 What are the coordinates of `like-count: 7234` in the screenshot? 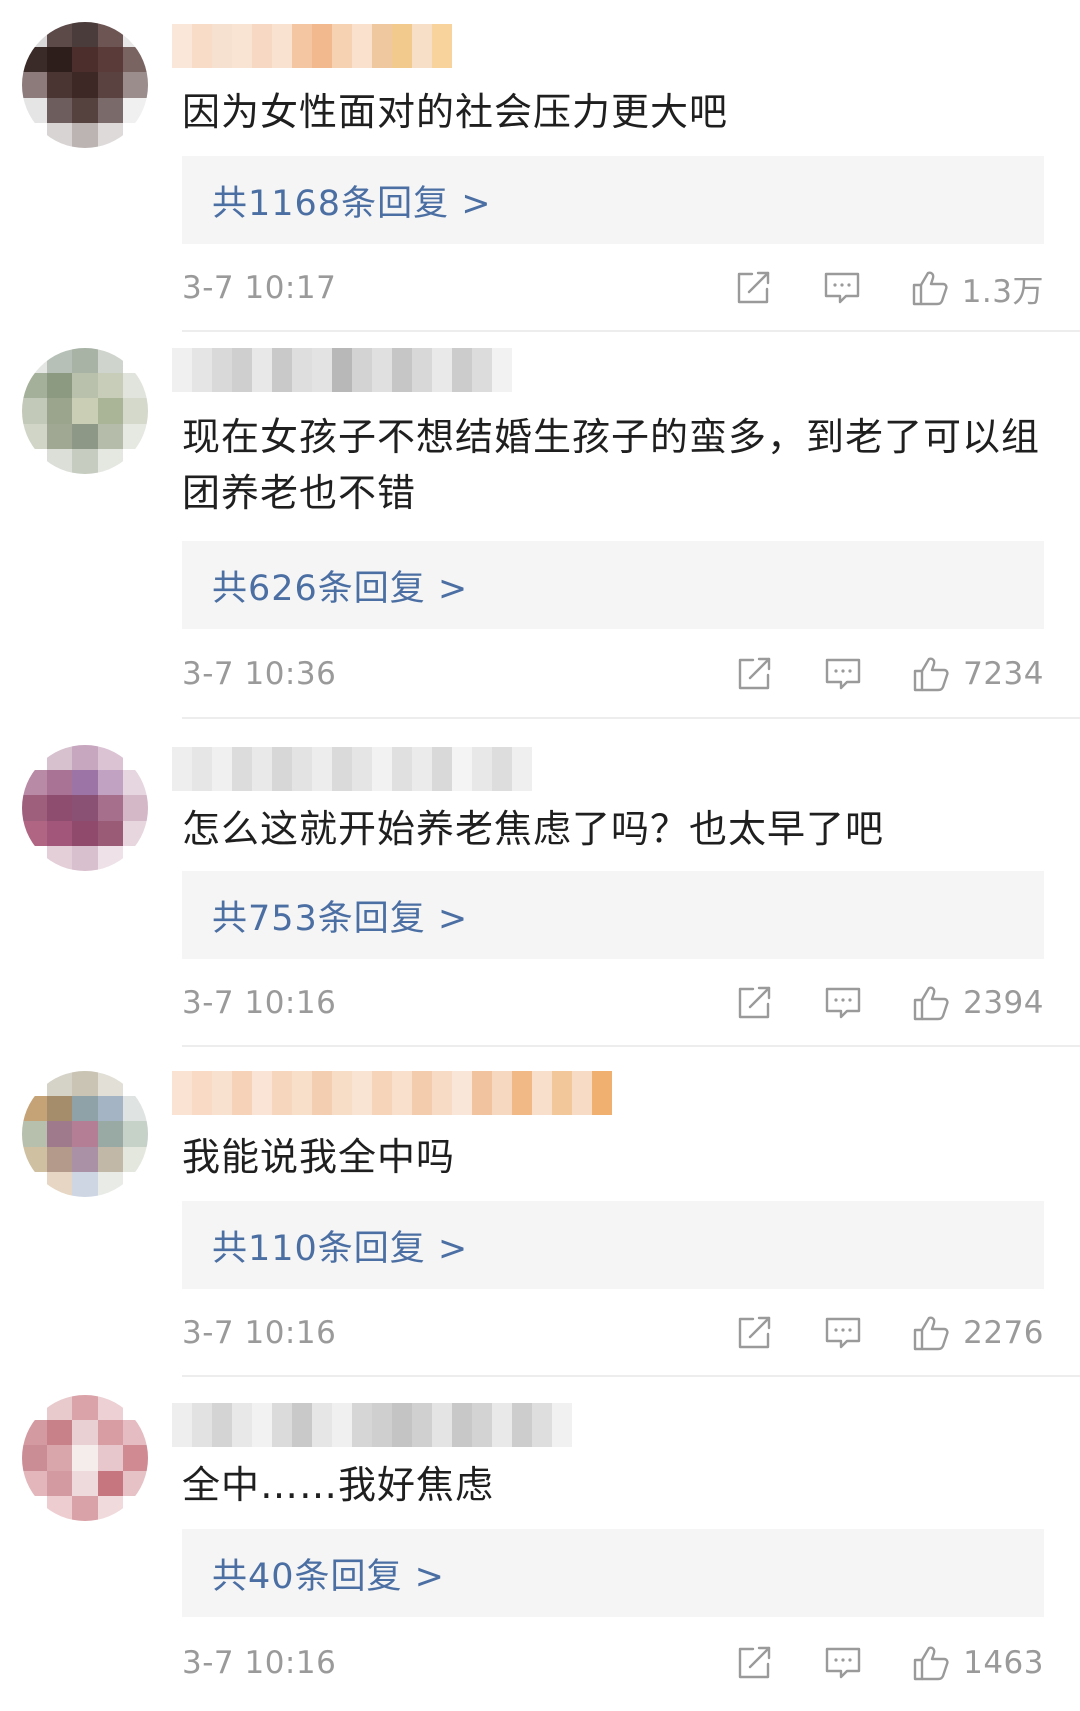 It's located at (1003, 674).